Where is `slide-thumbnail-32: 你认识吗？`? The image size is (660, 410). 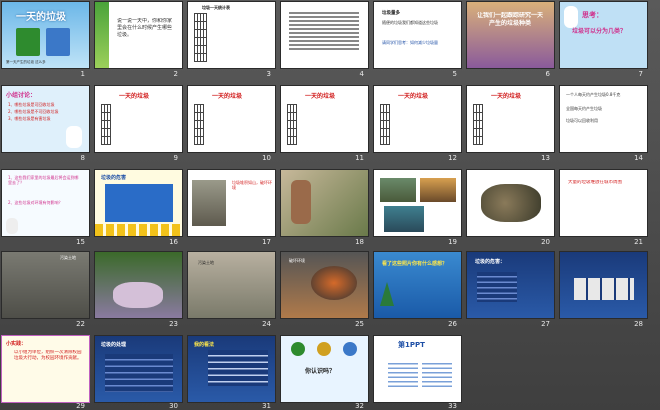
slide-thumbnail-32: 你认识吗？ is located at coordinates (324, 369).